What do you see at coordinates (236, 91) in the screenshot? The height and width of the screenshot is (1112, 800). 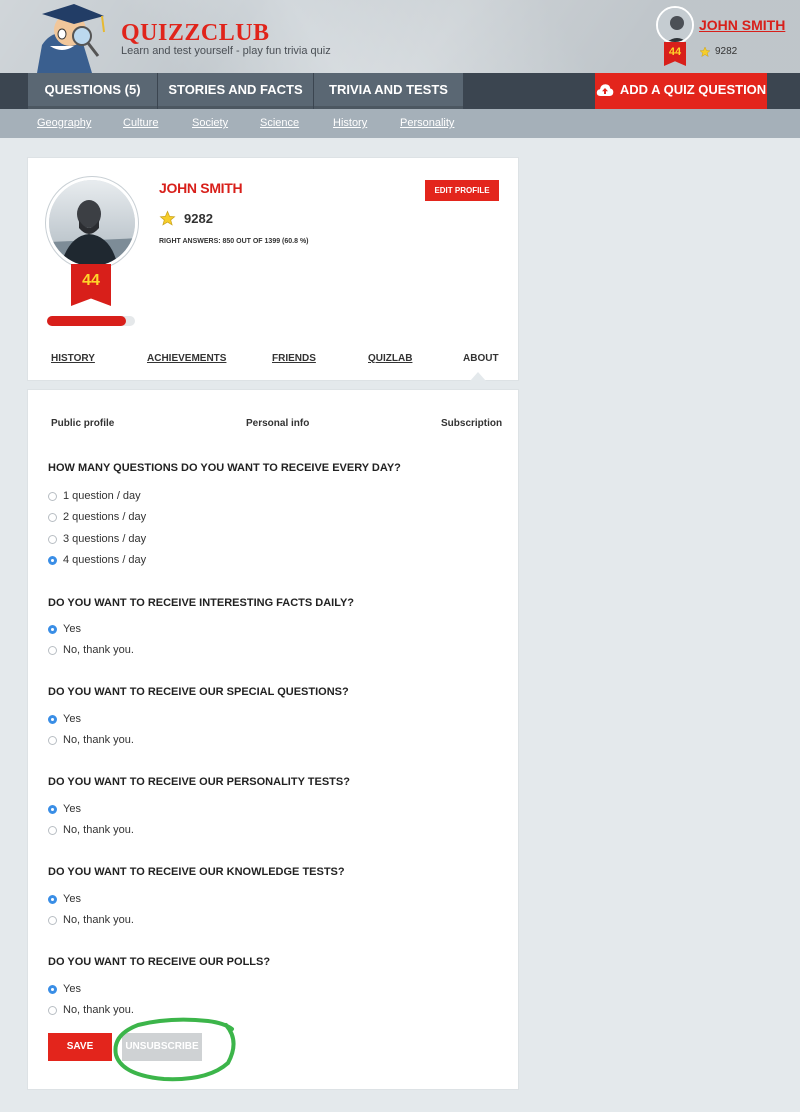 I see `nav-tab-stories-and-facts: STORIES AND FACTS` at bounding box center [236, 91].